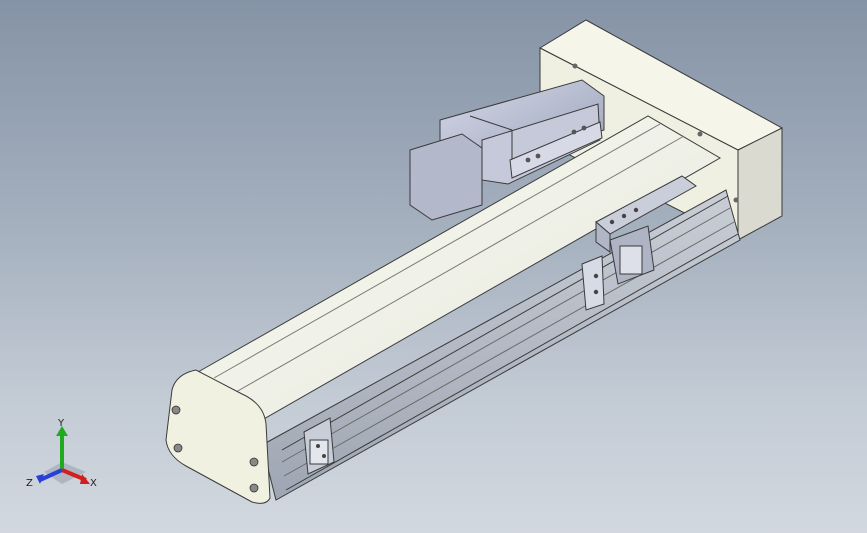 This screenshot has width=867, height=533. I want to click on motor-flange, so click(446, 177).